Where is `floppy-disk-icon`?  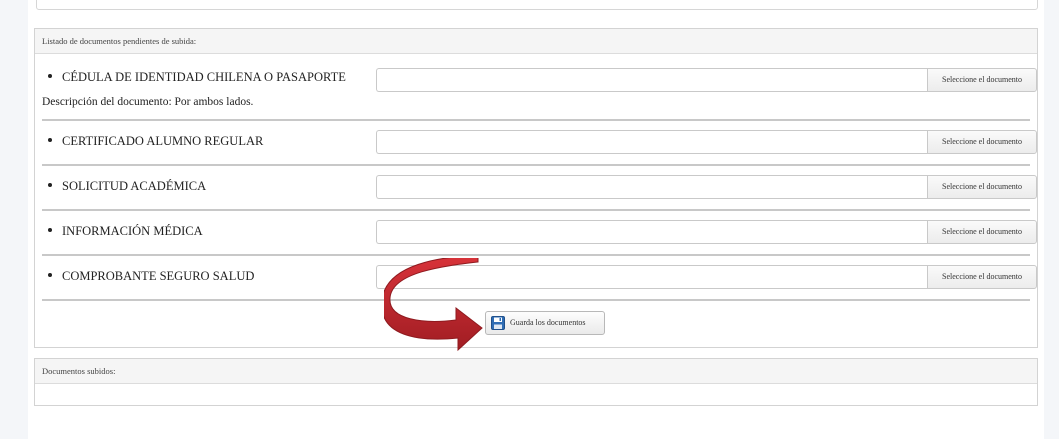
floppy-disk-icon is located at coordinates (498, 323).